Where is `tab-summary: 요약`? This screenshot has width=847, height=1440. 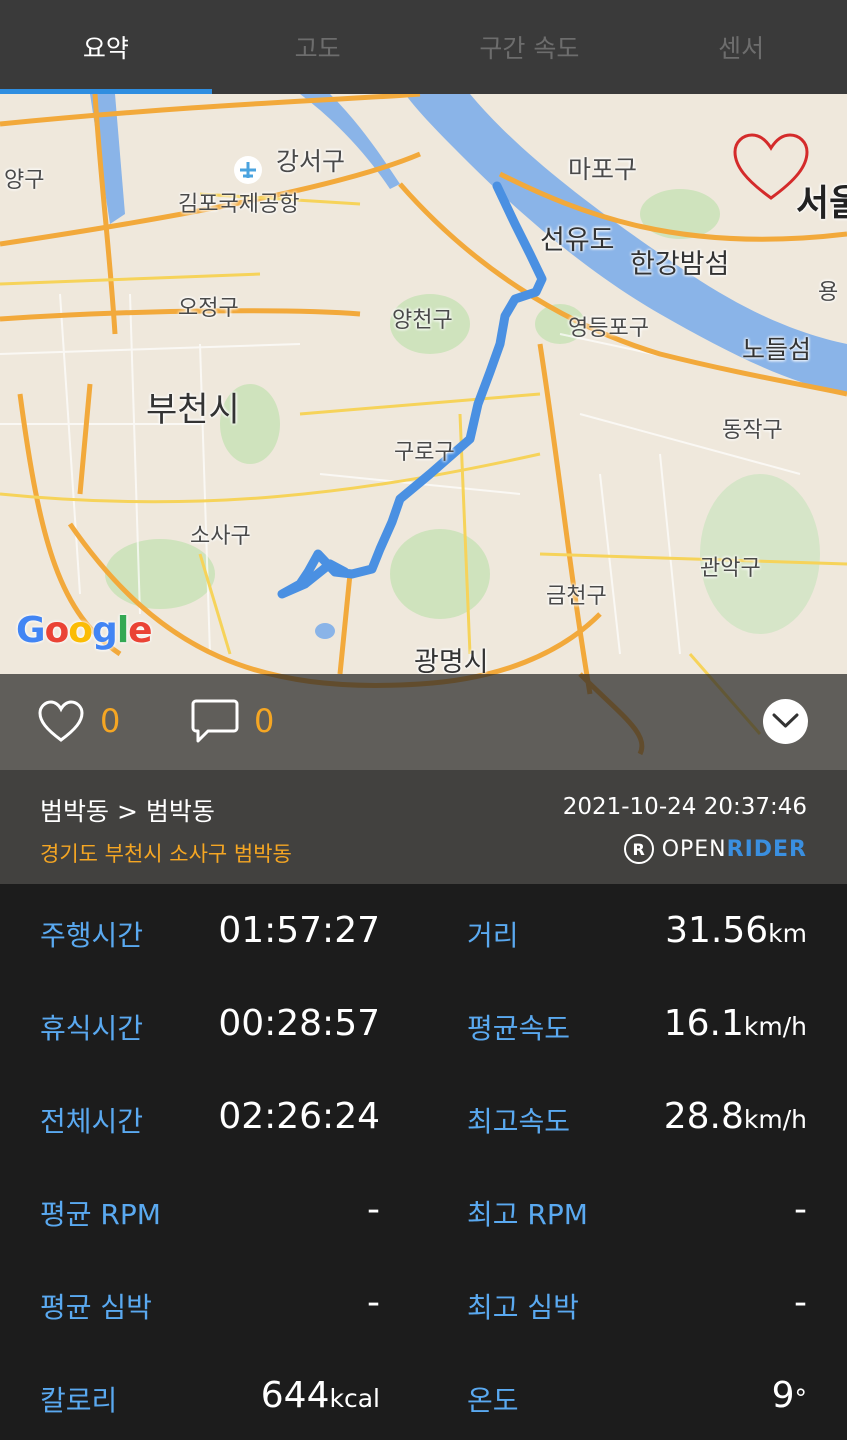
tab-summary: 요약 is located at coordinates (106, 47).